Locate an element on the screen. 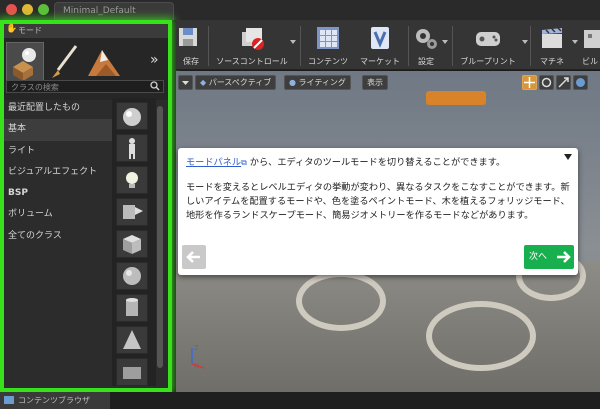  category-recent: 最近配置したもの is located at coordinates (58, 108).